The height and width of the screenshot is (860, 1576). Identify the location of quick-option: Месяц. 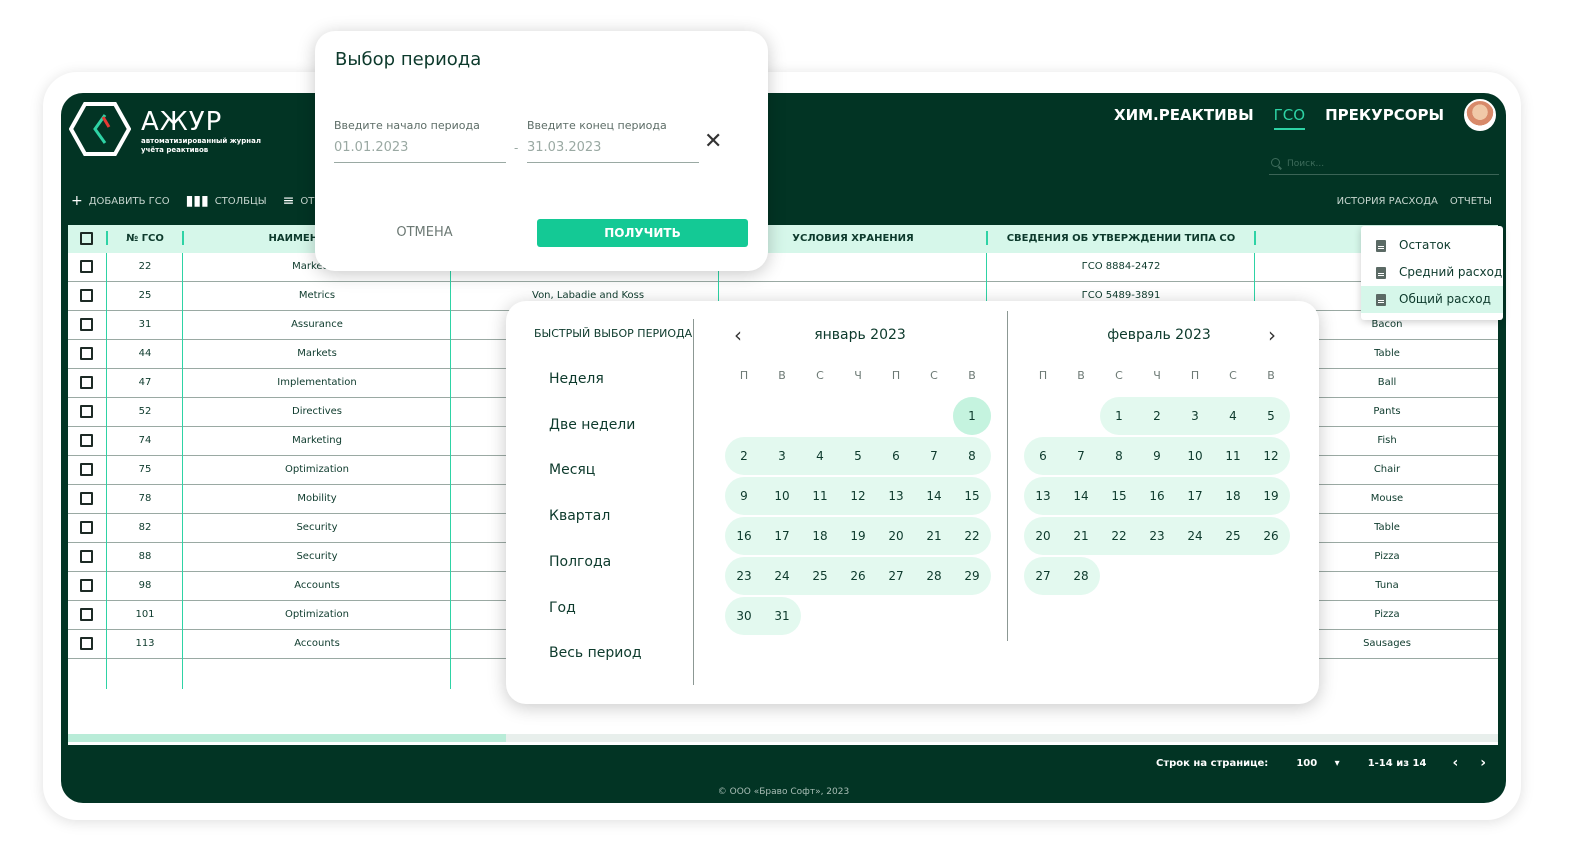
(572, 470).